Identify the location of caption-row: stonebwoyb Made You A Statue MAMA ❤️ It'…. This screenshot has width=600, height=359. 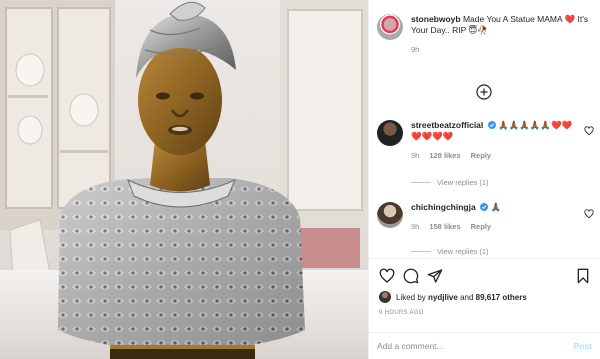
(485, 34).